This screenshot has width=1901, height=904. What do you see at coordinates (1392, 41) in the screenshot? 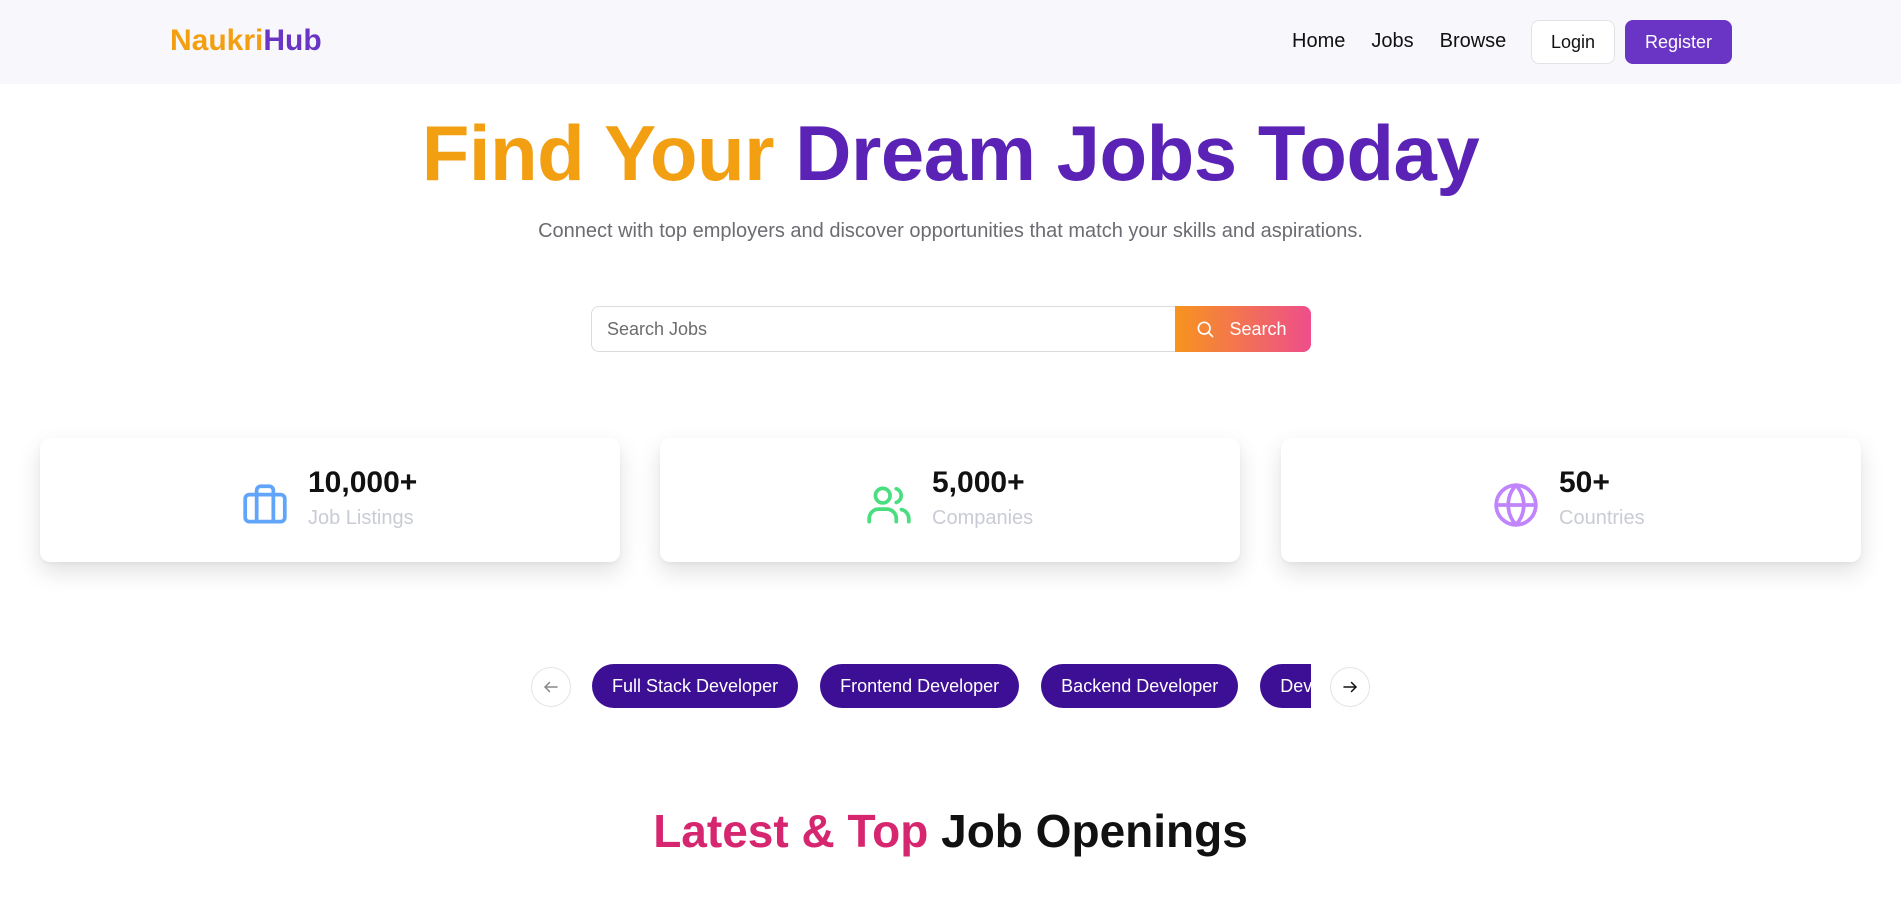
I see `nav-link-jobs: Jobs` at bounding box center [1392, 41].